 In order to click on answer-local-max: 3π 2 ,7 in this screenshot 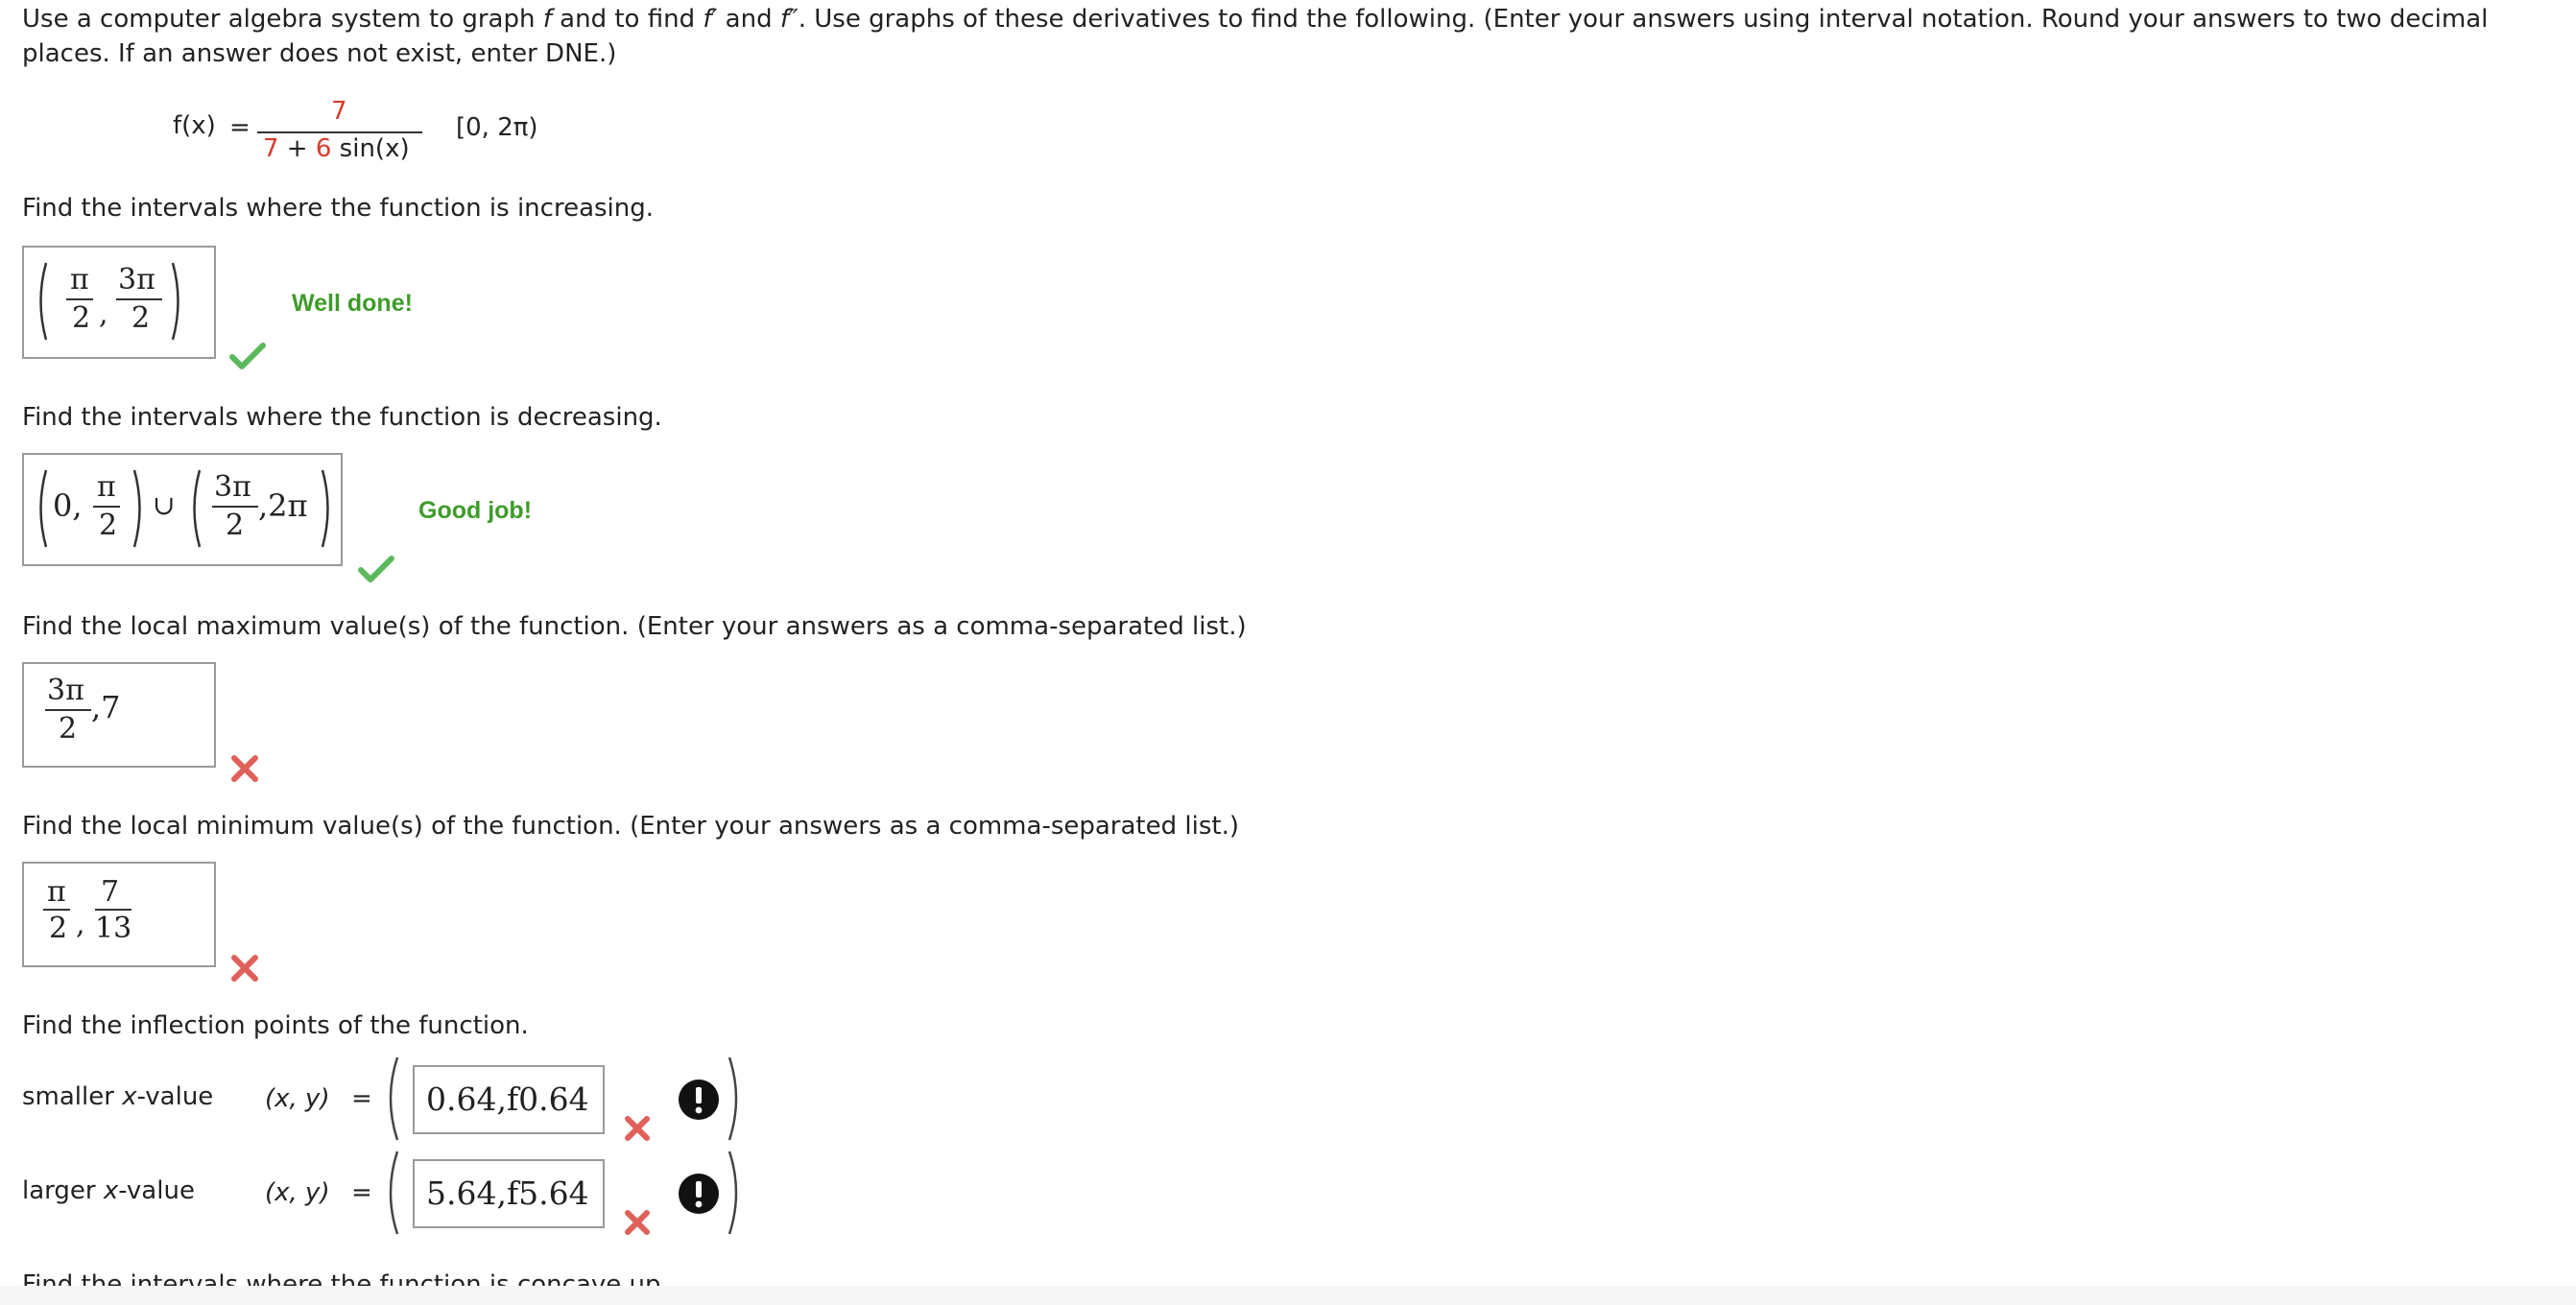, I will do `click(119, 715)`.